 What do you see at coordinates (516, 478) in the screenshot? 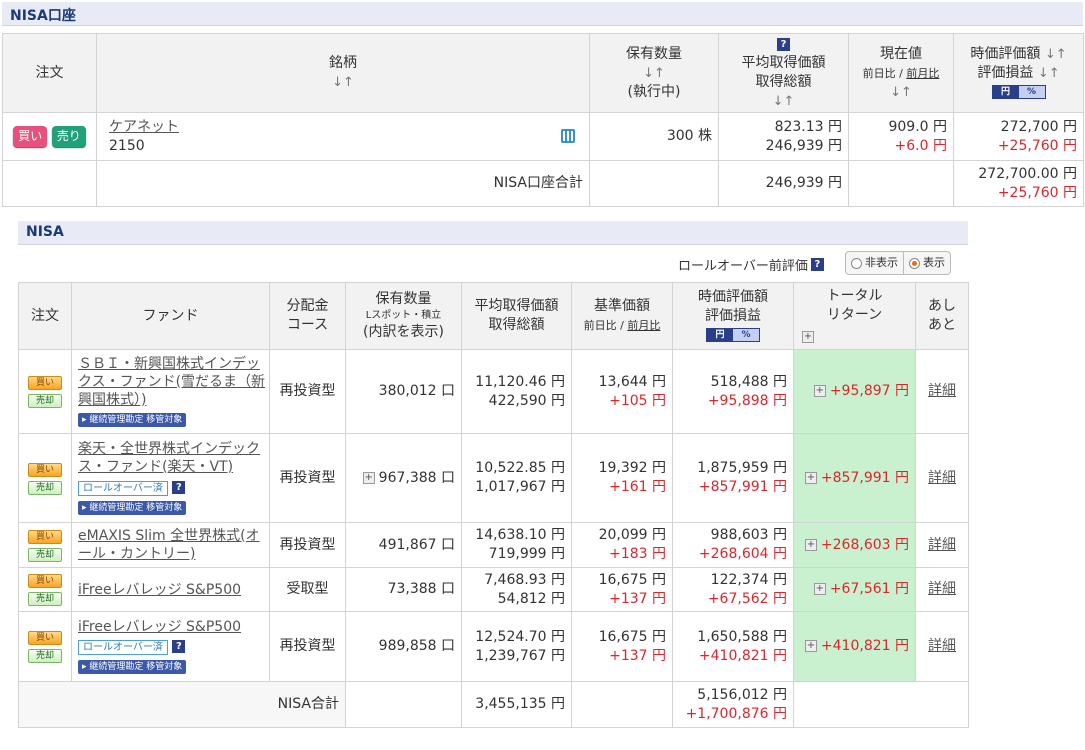
I see `avg-cell: 10,522.85 円 1,017,967 円` at bounding box center [516, 478].